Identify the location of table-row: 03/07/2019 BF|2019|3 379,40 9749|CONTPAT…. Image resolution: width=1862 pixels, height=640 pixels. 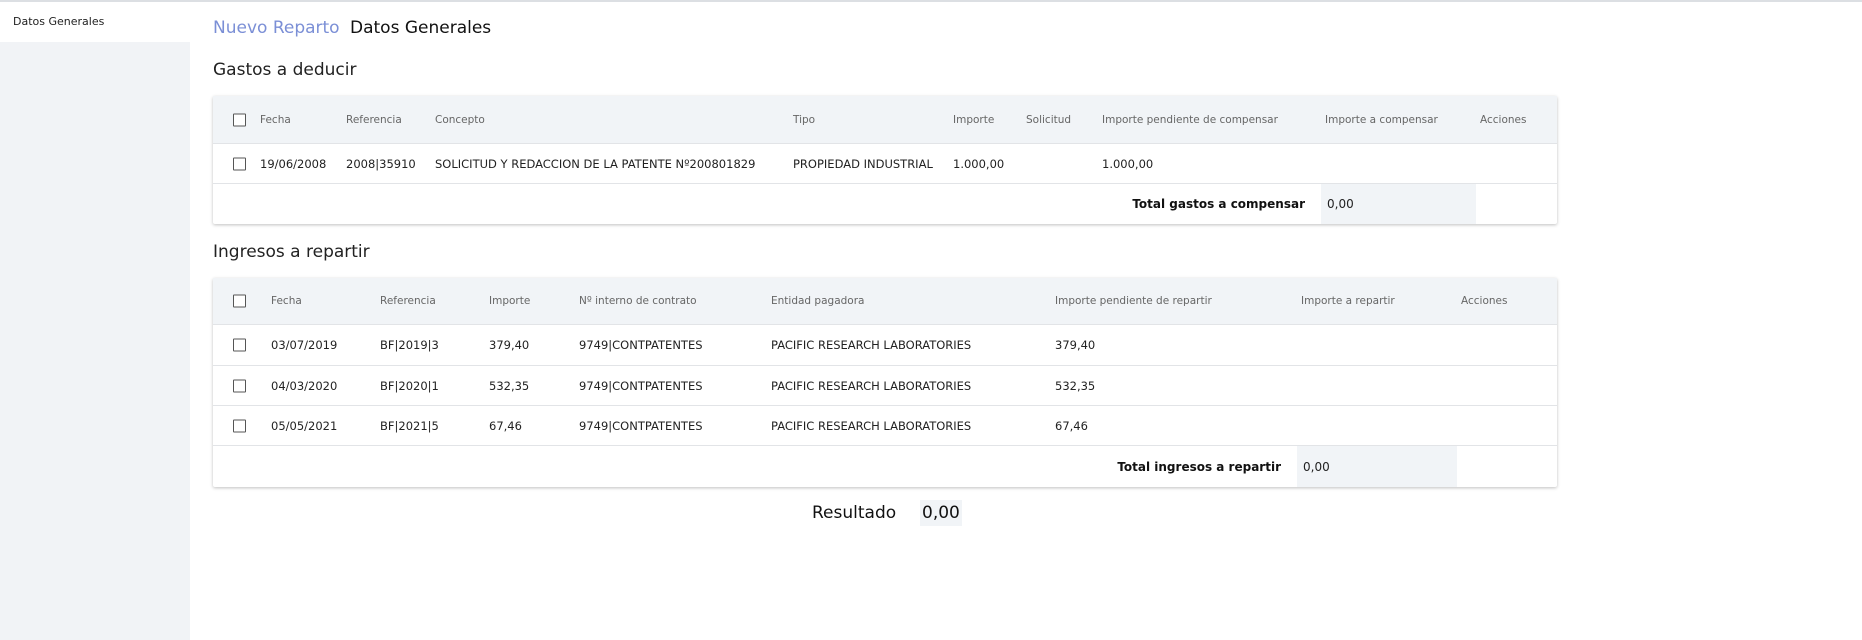
(885, 345).